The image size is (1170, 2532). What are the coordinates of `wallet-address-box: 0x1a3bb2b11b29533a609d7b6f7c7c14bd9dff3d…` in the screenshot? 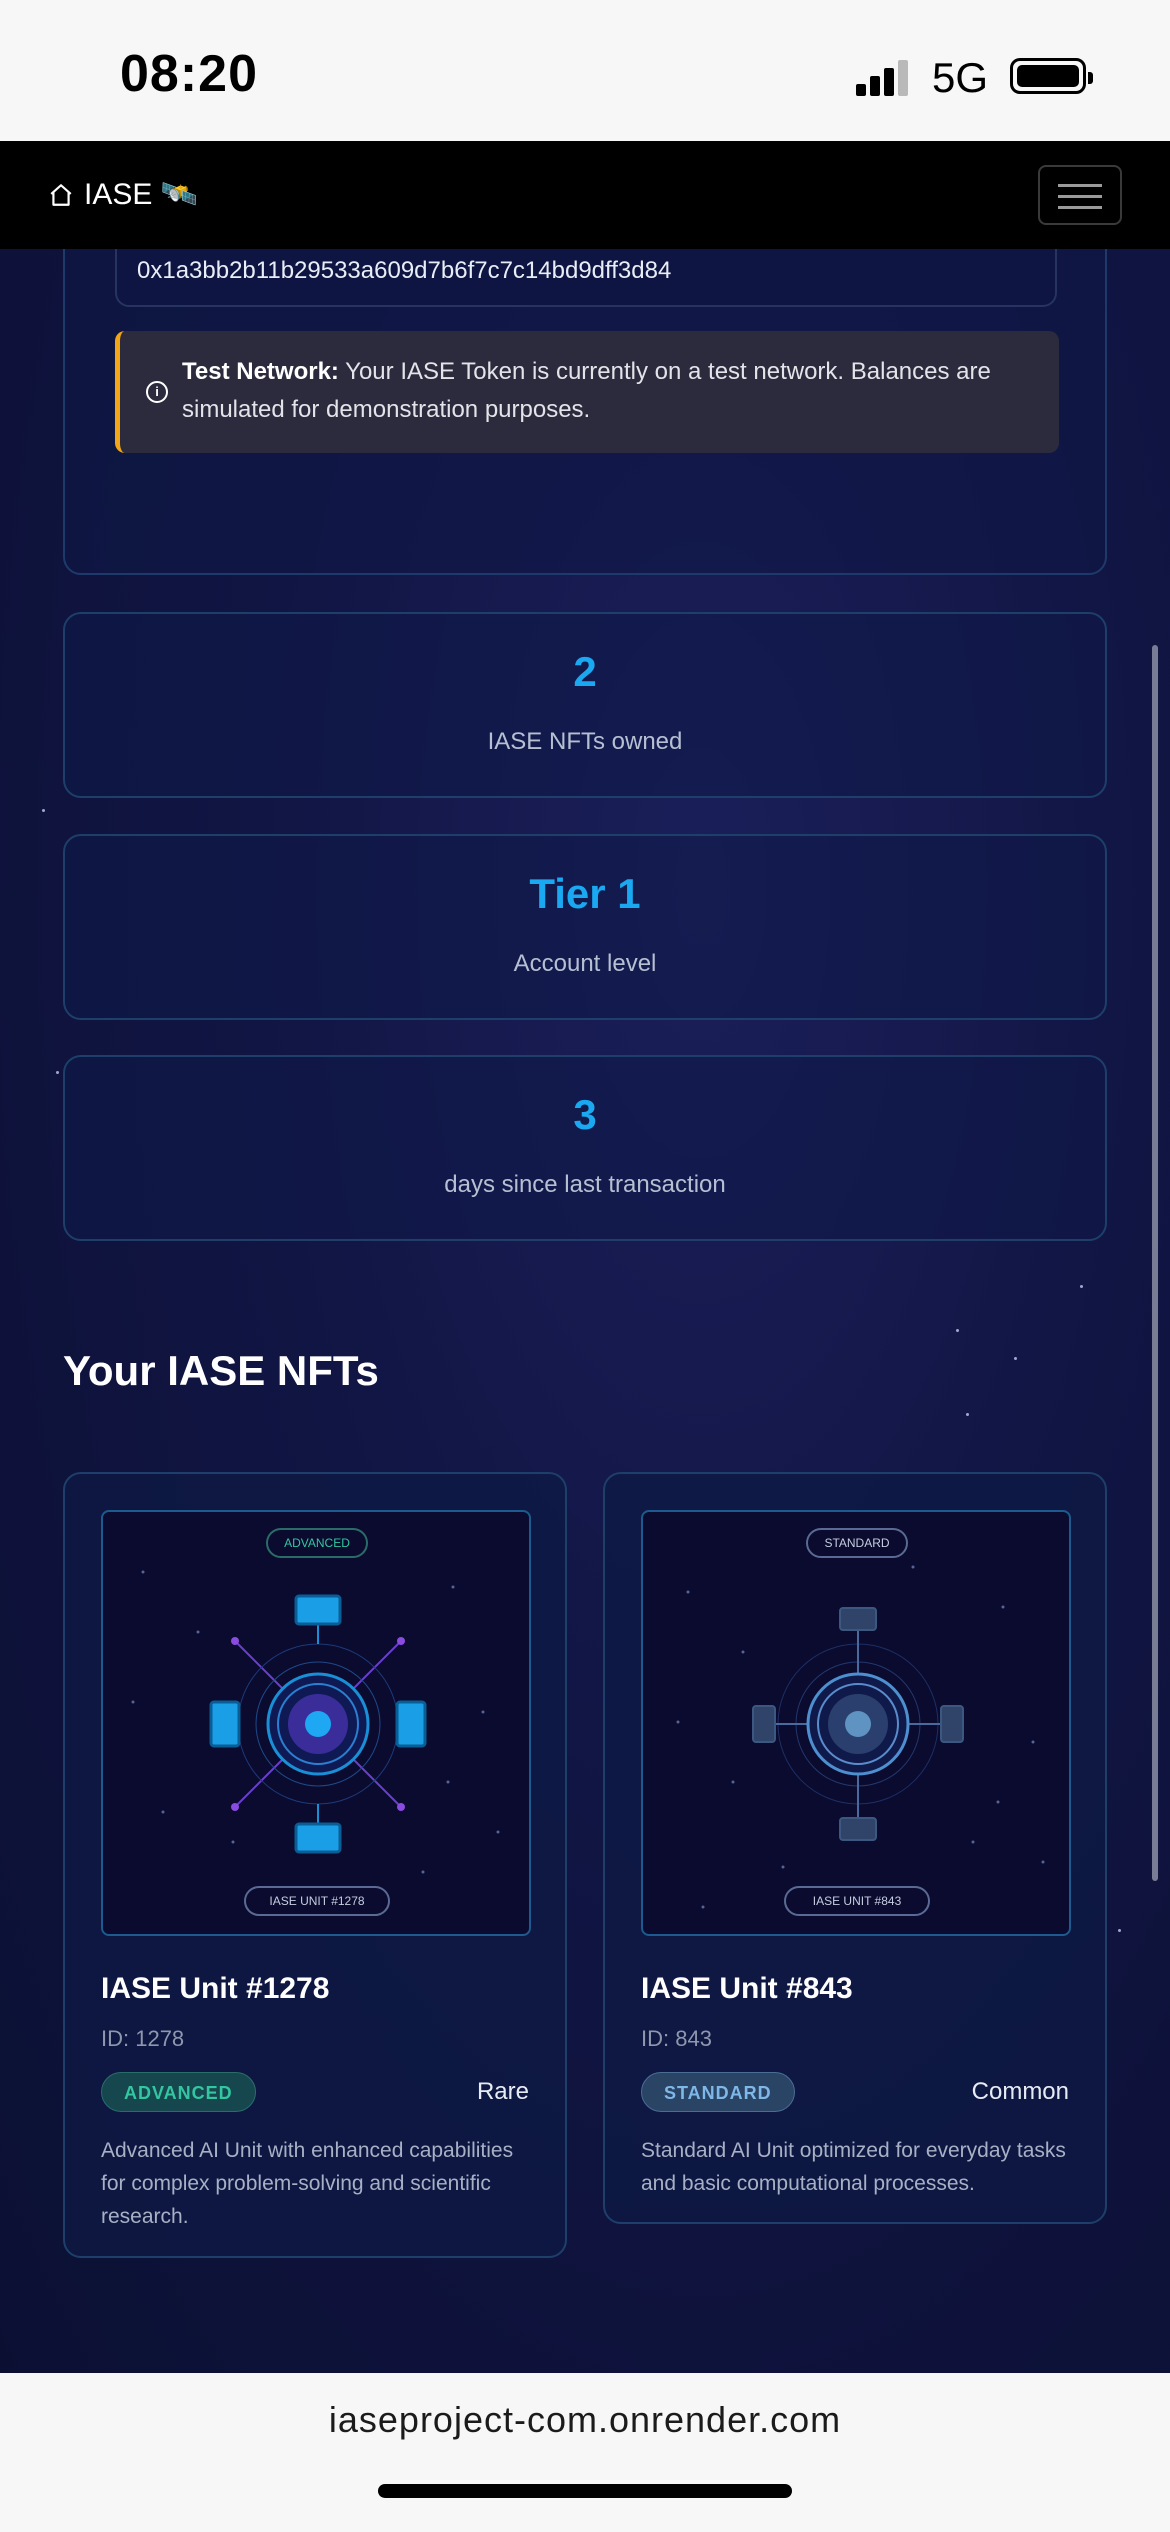 It's located at (586, 278).